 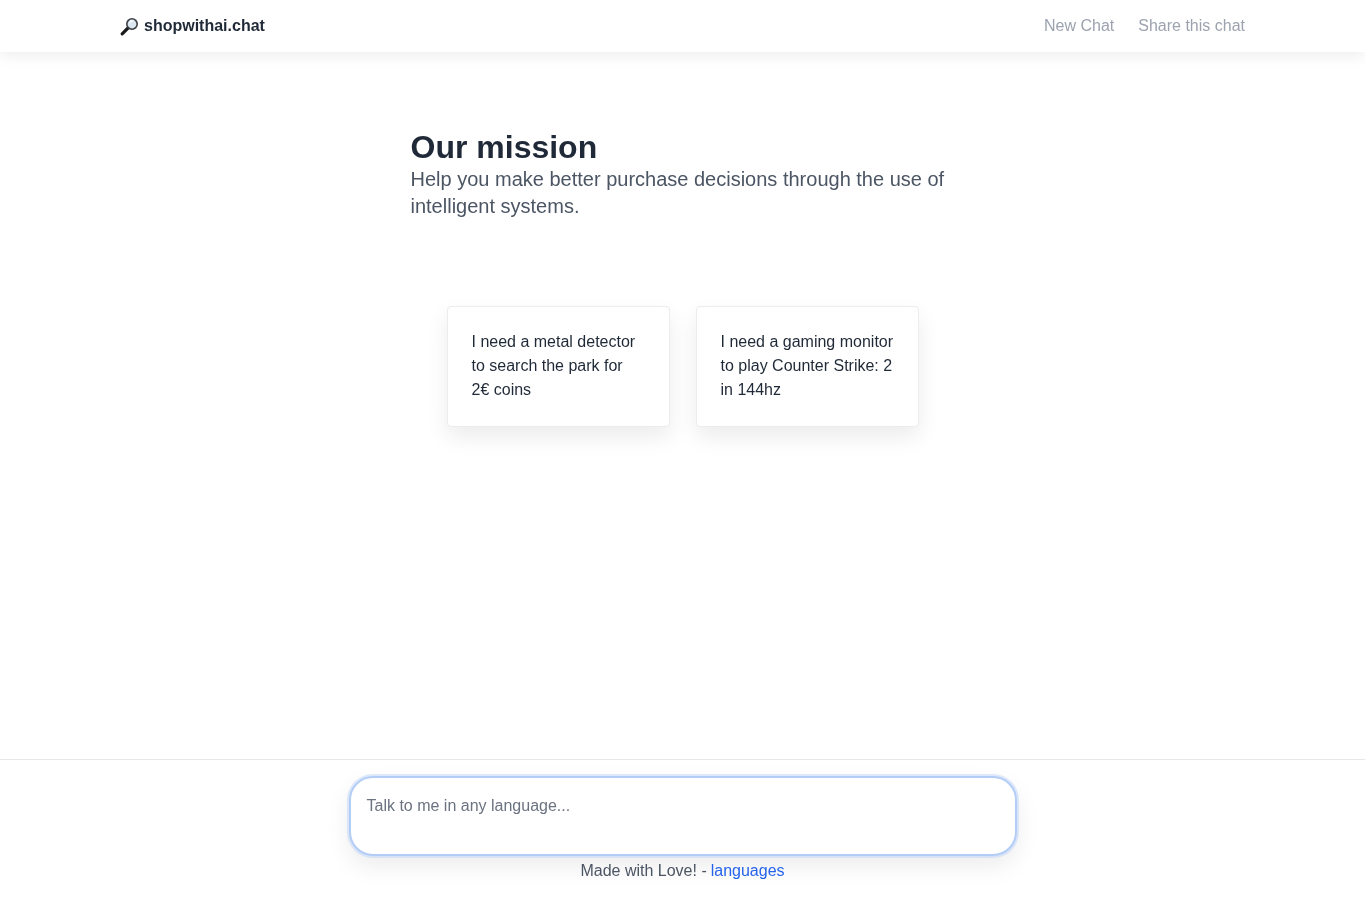 I want to click on footer-text: Made with Love! -, so click(x=643, y=871).